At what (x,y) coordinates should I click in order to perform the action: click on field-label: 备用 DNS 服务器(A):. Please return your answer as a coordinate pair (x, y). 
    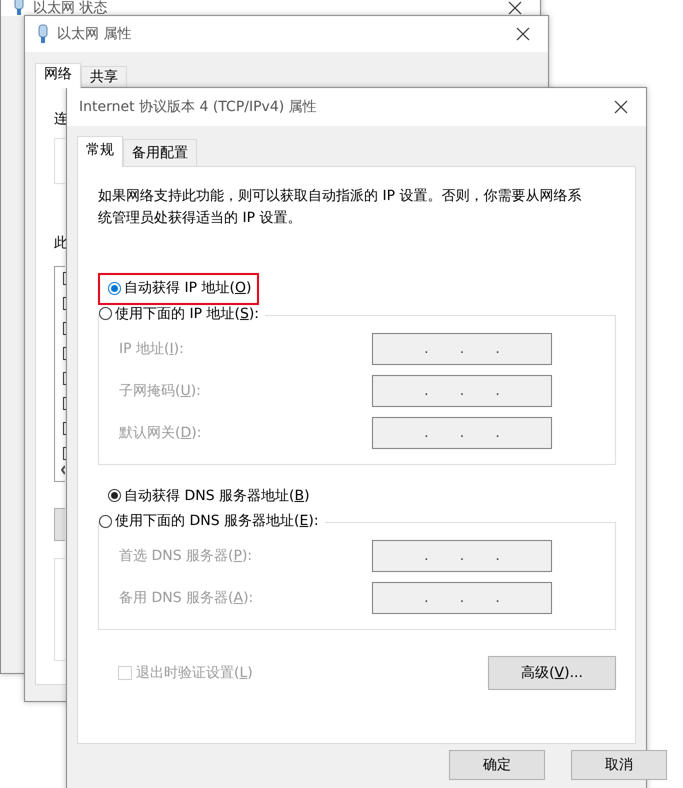
    Looking at the image, I should click on (186, 598).